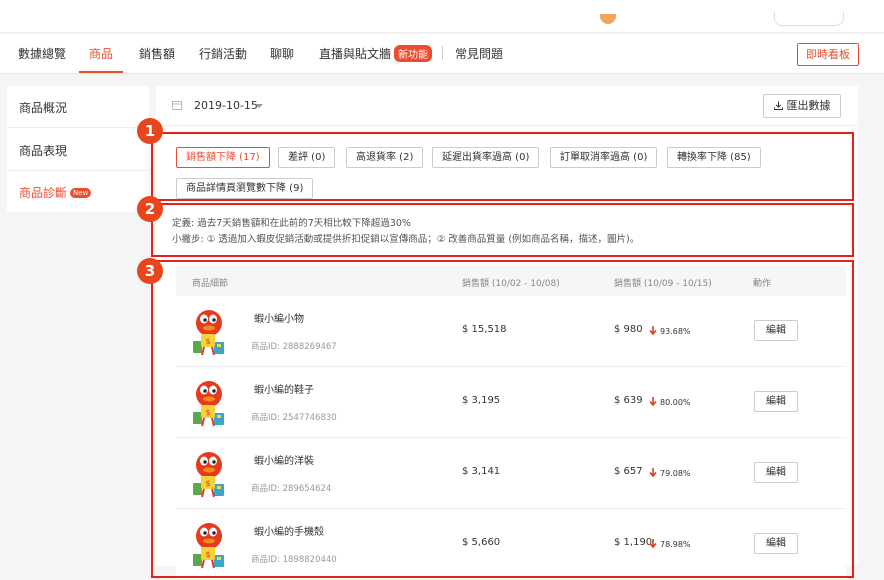 This screenshot has height=580, width=884. Describe the element at coordinates (42, 53) in the screenshot. I see `nav-tab-overview: 數據總覽` at that location.